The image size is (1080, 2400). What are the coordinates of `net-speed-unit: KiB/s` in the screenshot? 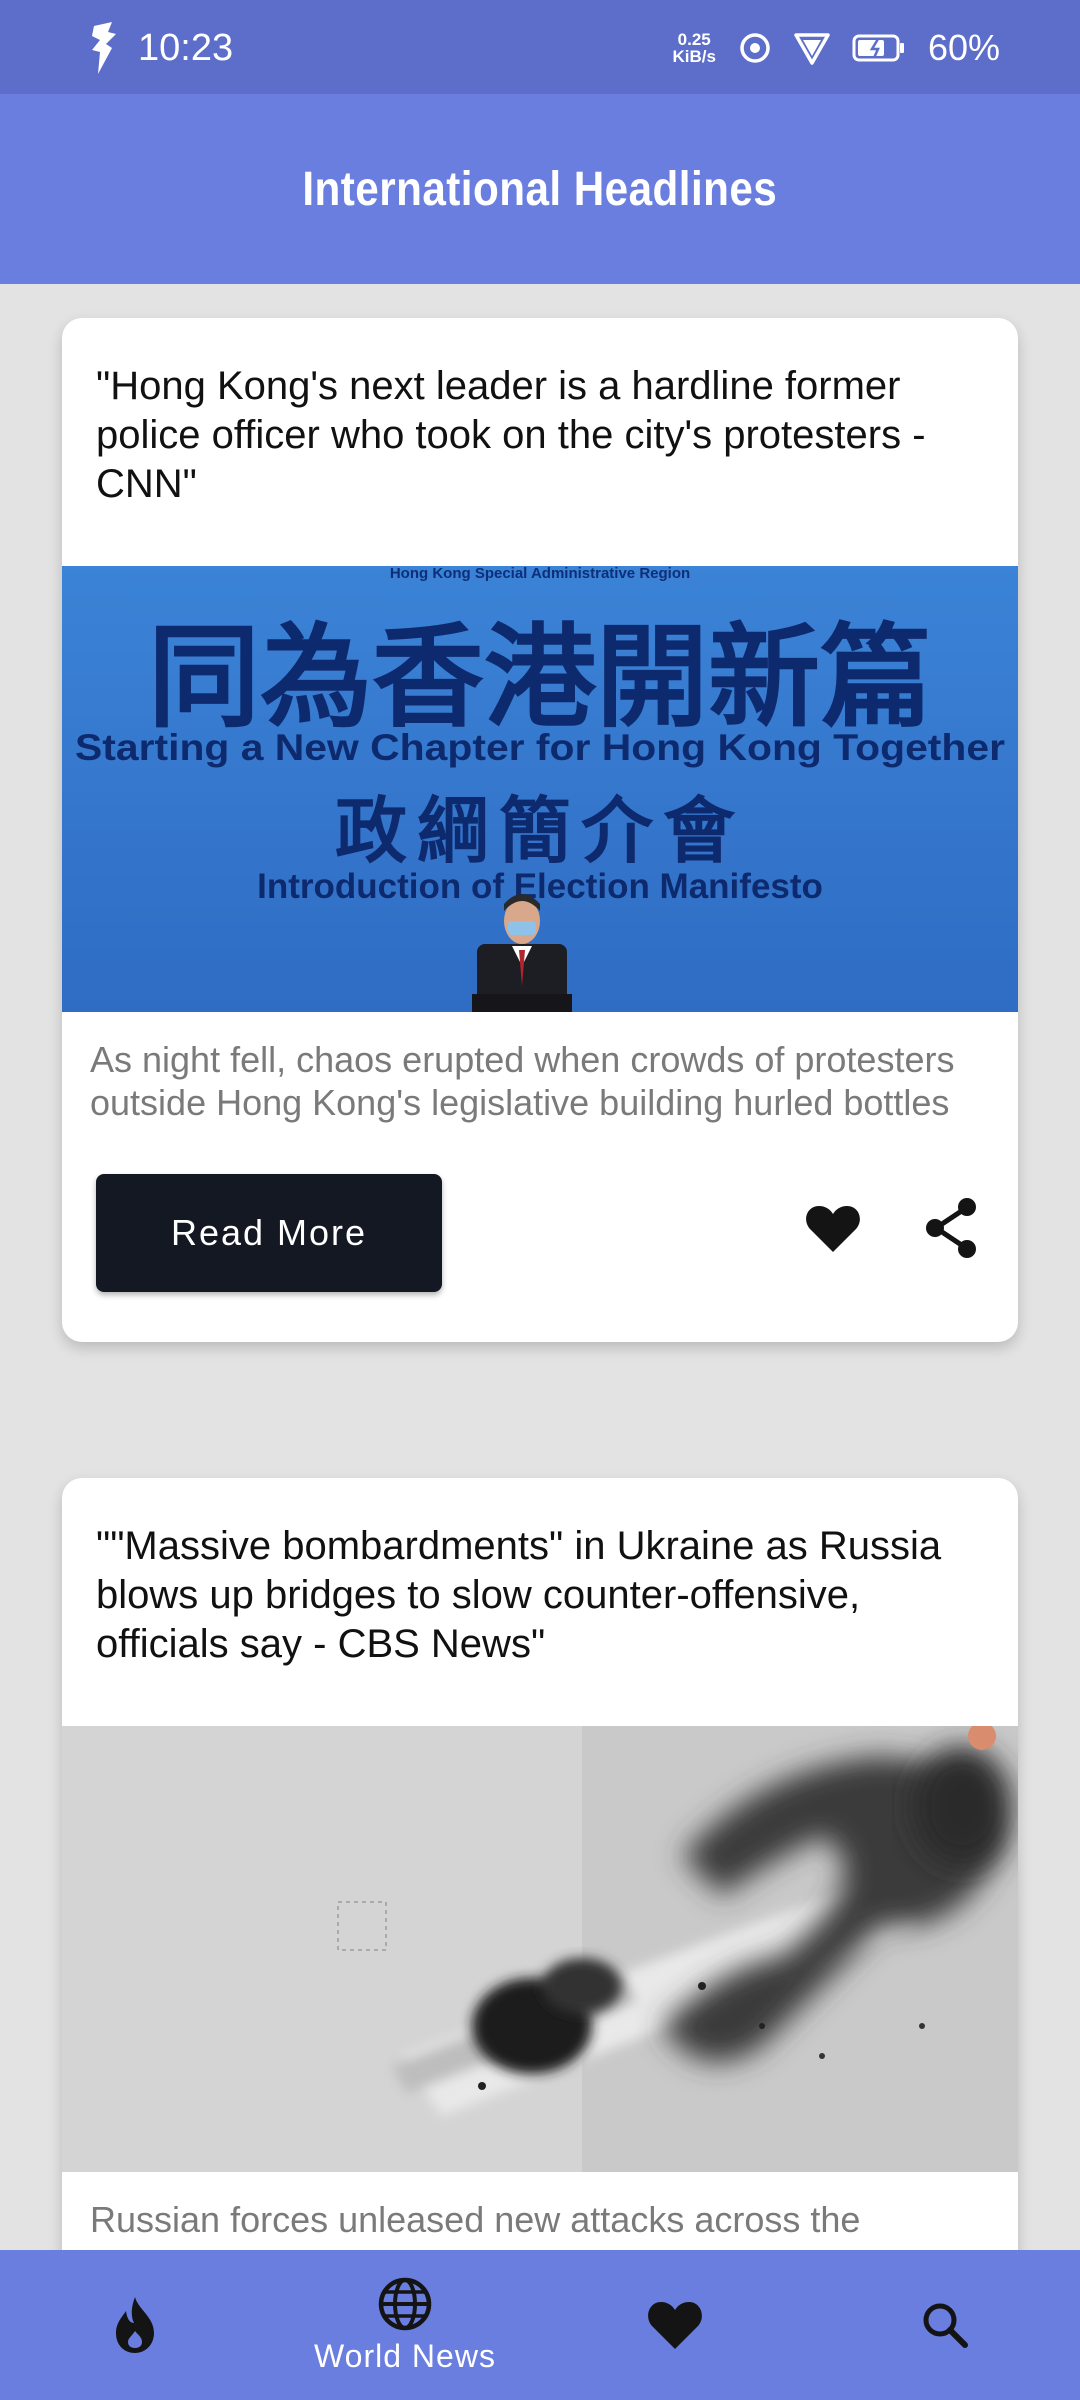 It's located at (694, 56).